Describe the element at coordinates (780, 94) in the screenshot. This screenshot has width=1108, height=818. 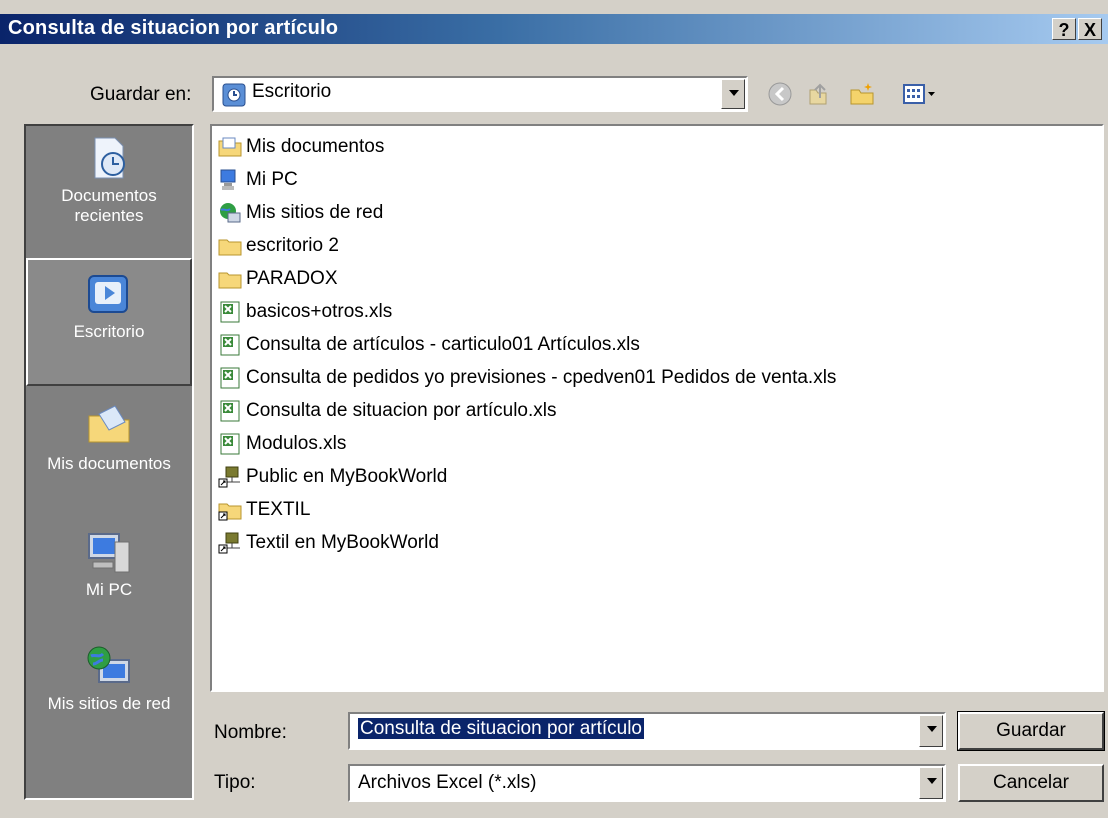
I see `back-icon` at that location.